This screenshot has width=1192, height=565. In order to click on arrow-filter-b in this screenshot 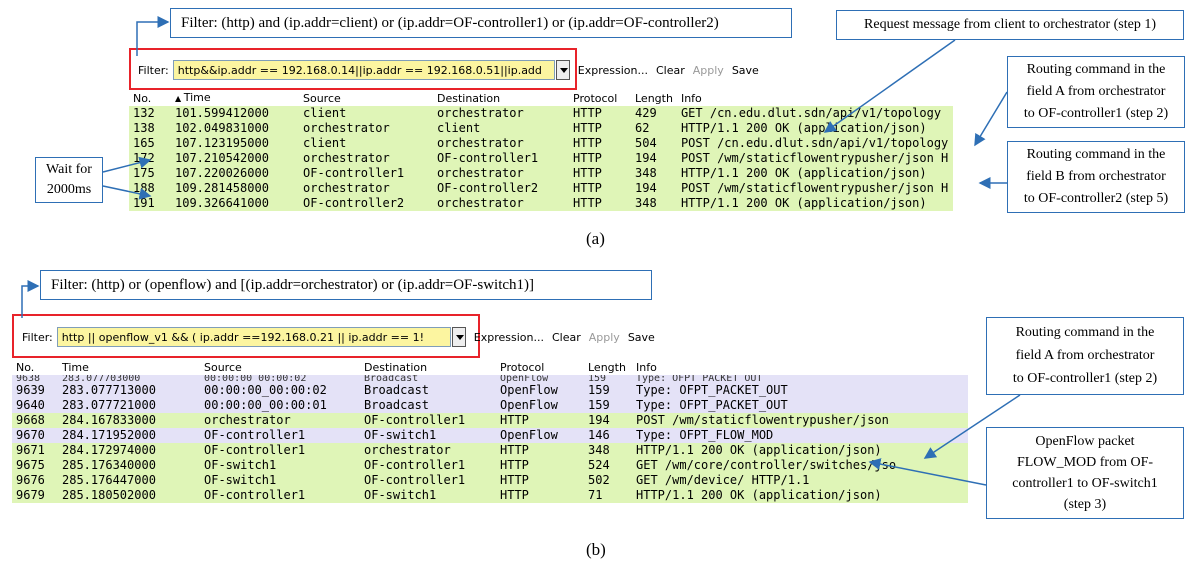, I will do `click(30, 299)`.